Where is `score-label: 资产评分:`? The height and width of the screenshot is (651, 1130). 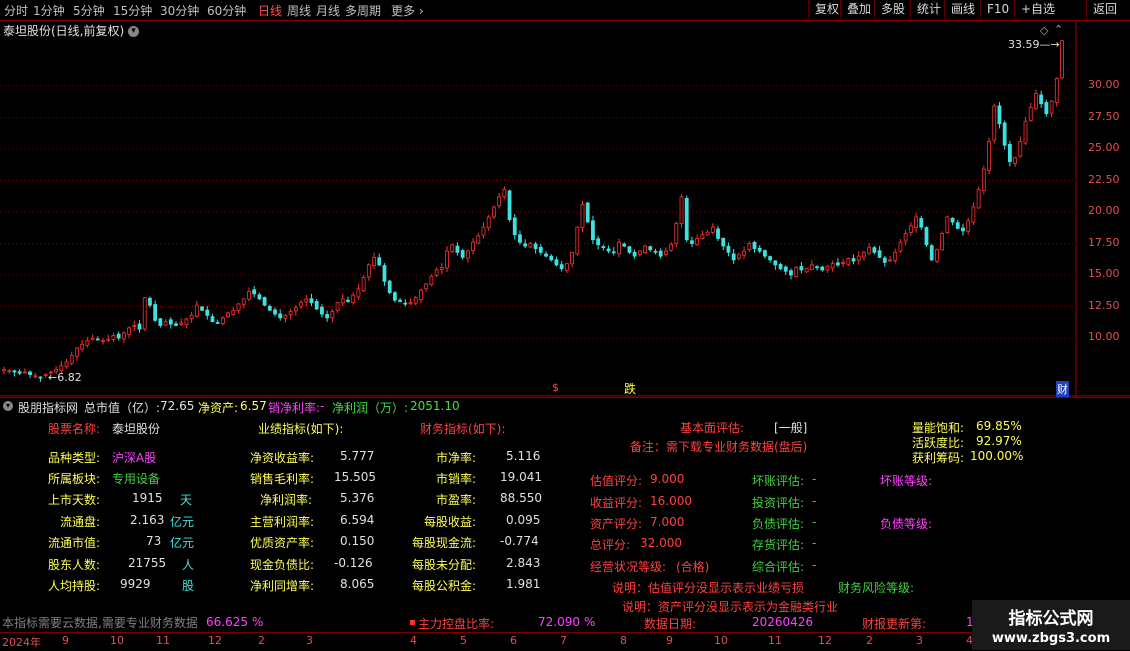 score-label: 资产评分: is located at coordinates (616, 524).